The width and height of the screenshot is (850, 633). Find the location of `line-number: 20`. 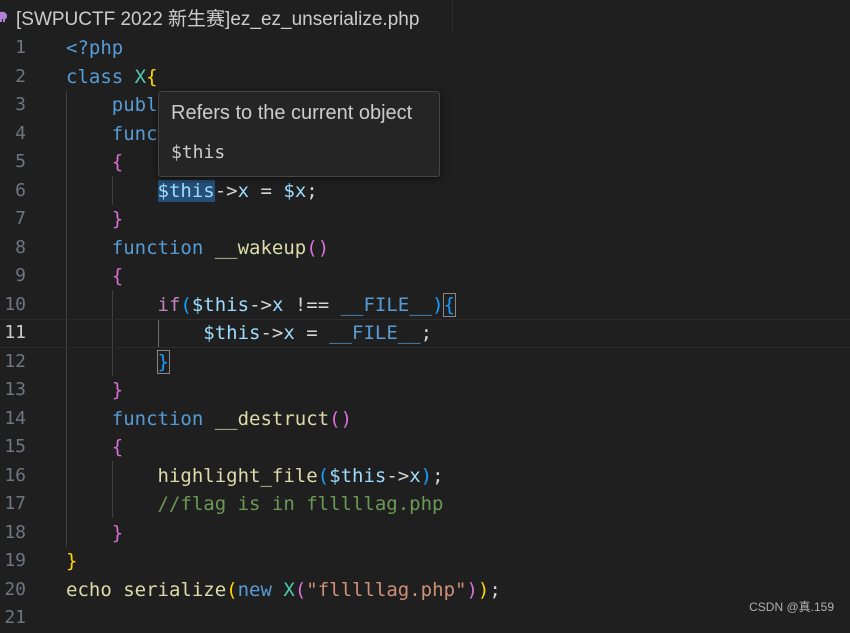

line-number: 20 is located at coordinates (15, 589).